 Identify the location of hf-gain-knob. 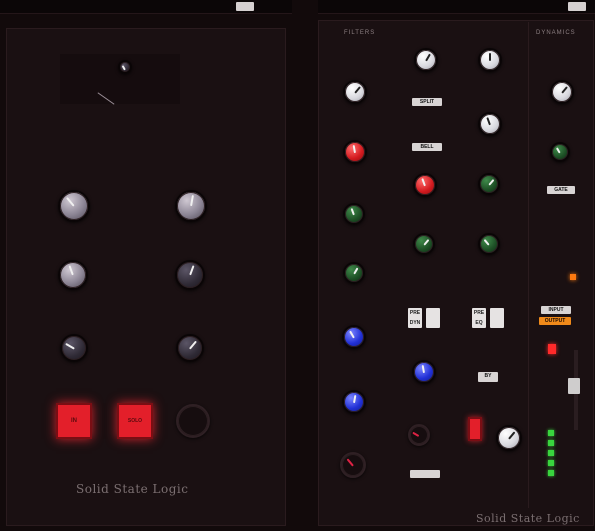
(355, 152).